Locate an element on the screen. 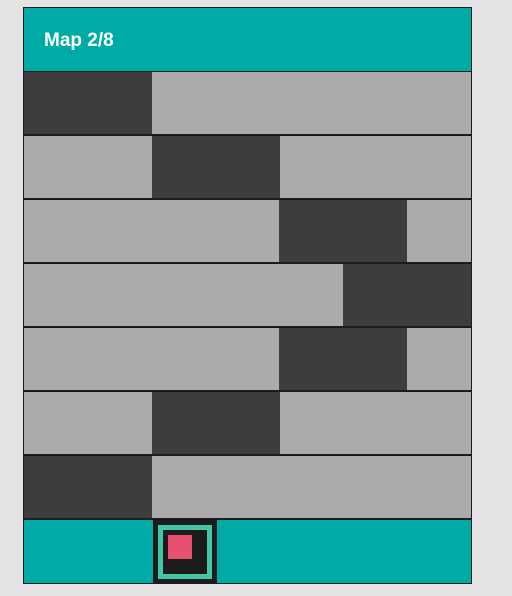  start-row is located at coordinates (247, 551).